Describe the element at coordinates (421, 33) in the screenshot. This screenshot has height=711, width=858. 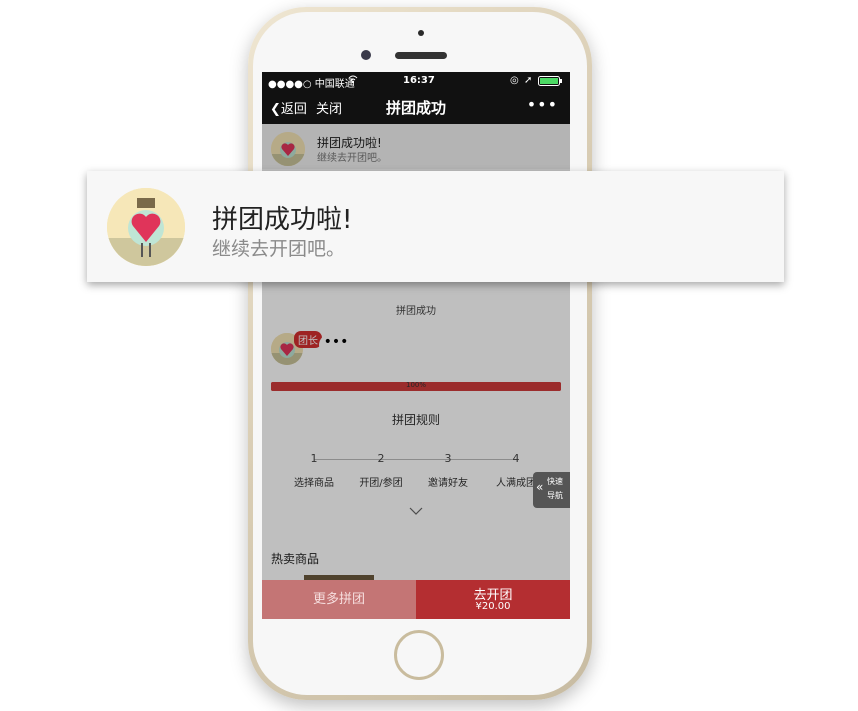
I see `sensor-dot` at that location.